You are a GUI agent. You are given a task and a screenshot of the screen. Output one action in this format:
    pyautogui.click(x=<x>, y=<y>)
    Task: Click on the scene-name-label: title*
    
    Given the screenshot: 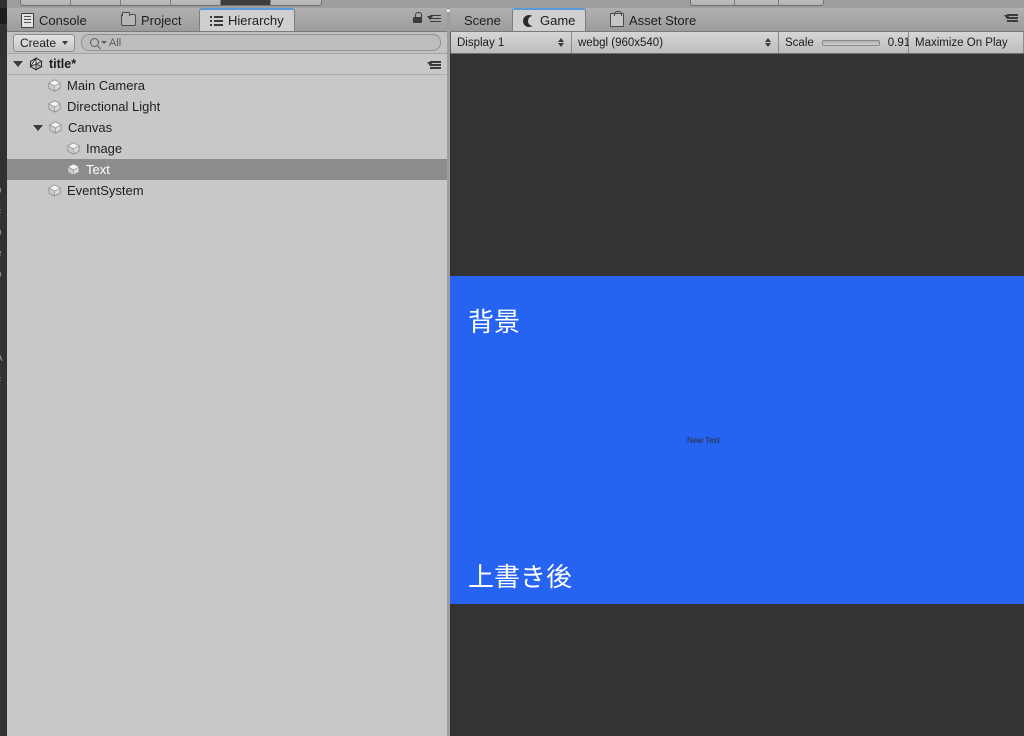 What is the action you would take?
    pyautogui.click(x=63, y=64)
    